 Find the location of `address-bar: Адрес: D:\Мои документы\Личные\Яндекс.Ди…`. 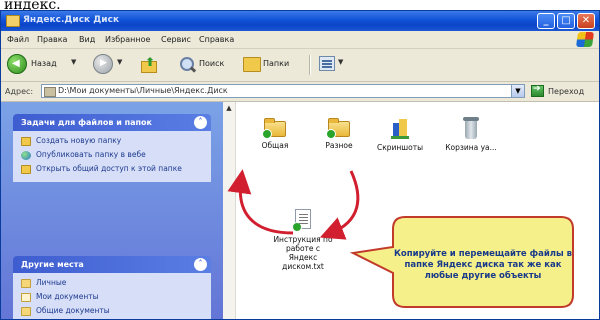

address-bar: Адрес: D:\Мои документы\Личные\Яндекс.Ди… is located at coordinates (300, 92).